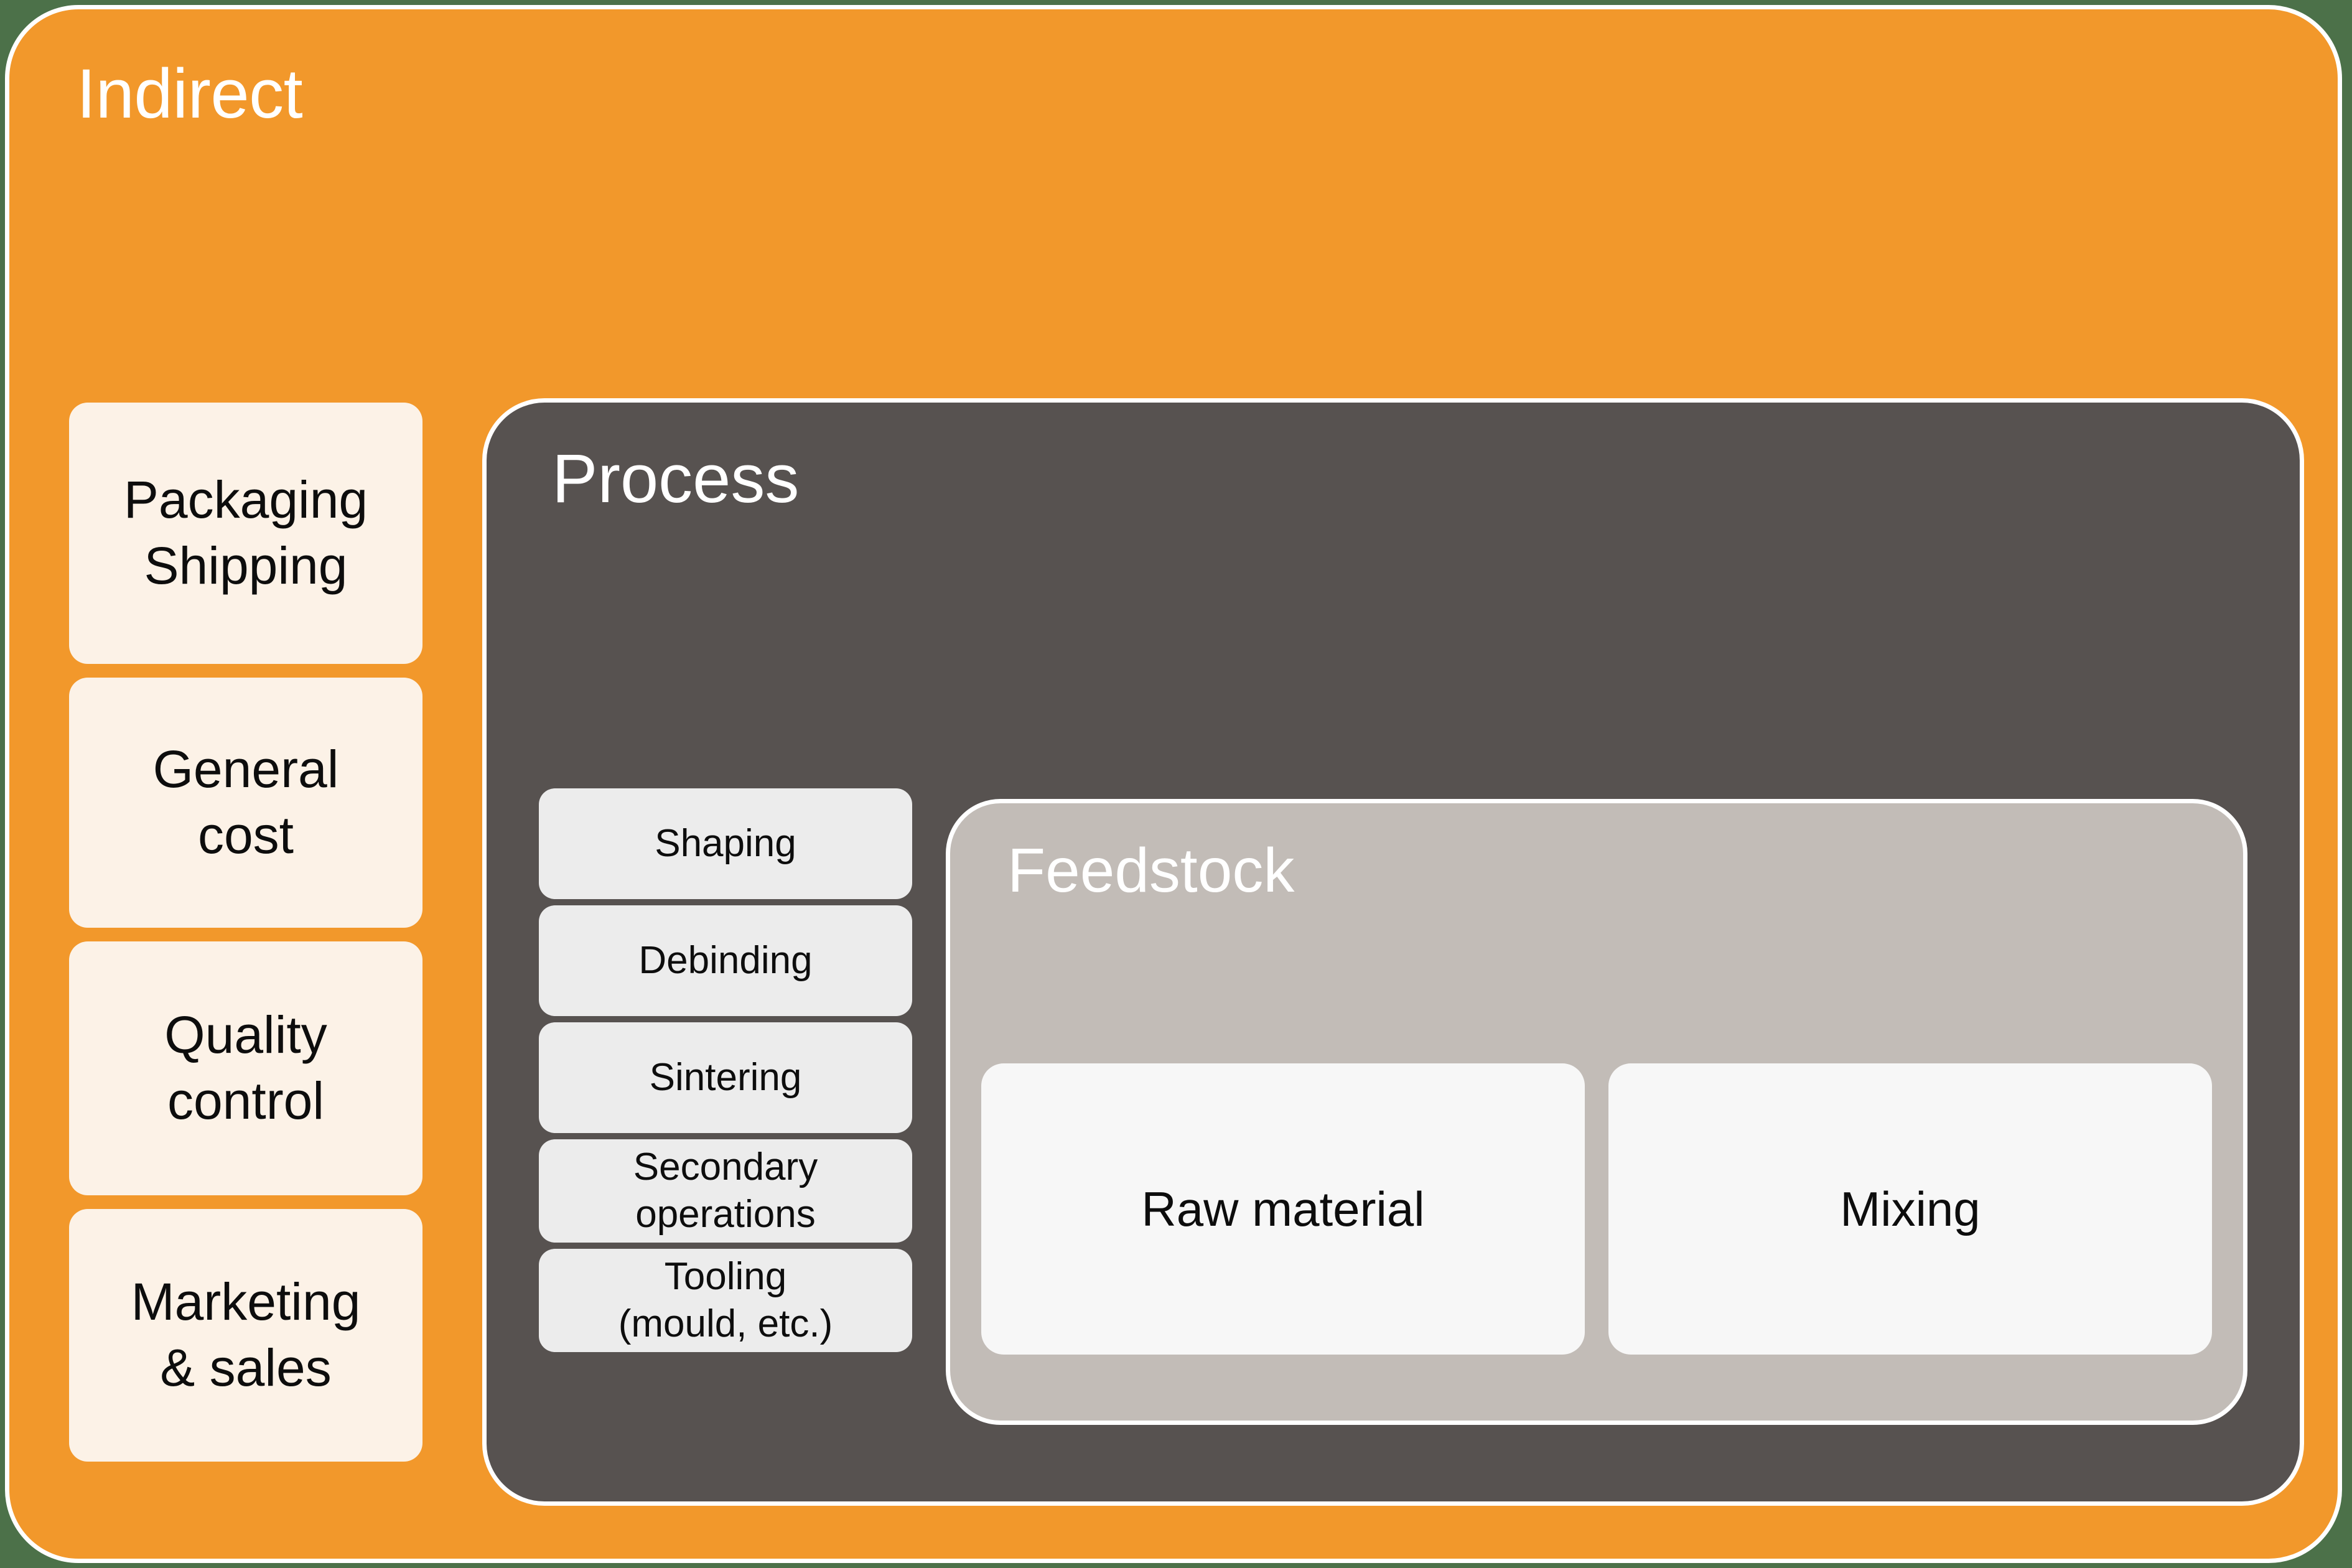 The image size is (2352, 1568). I want to click on process-step-tooling: Tooling (mould, etc.), so click(725, 1300).